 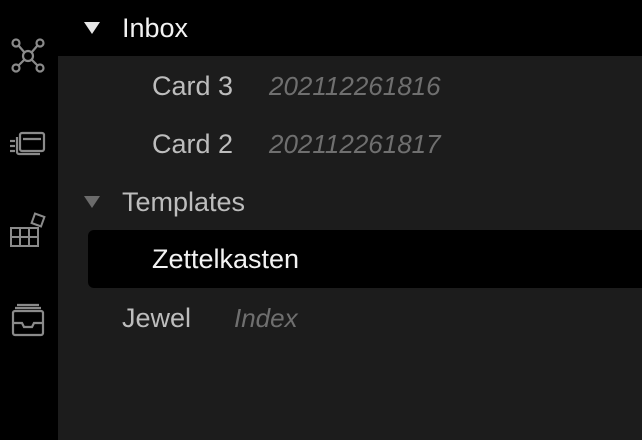 What do you see at coordinates (350, 202) in the screenshot?
I see `templates-section-header: Templates` at bounding box center [350, 202].